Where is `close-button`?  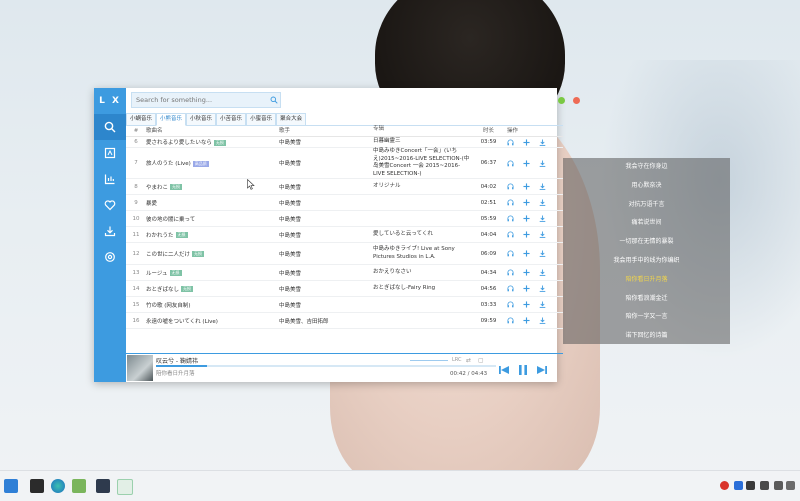 close-button is located at coordinates (576, 100).